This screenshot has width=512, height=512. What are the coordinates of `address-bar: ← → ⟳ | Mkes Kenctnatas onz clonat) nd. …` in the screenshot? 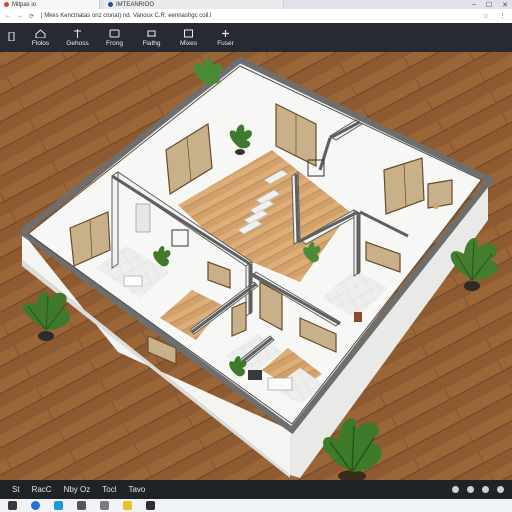 It's located at (256, 16).